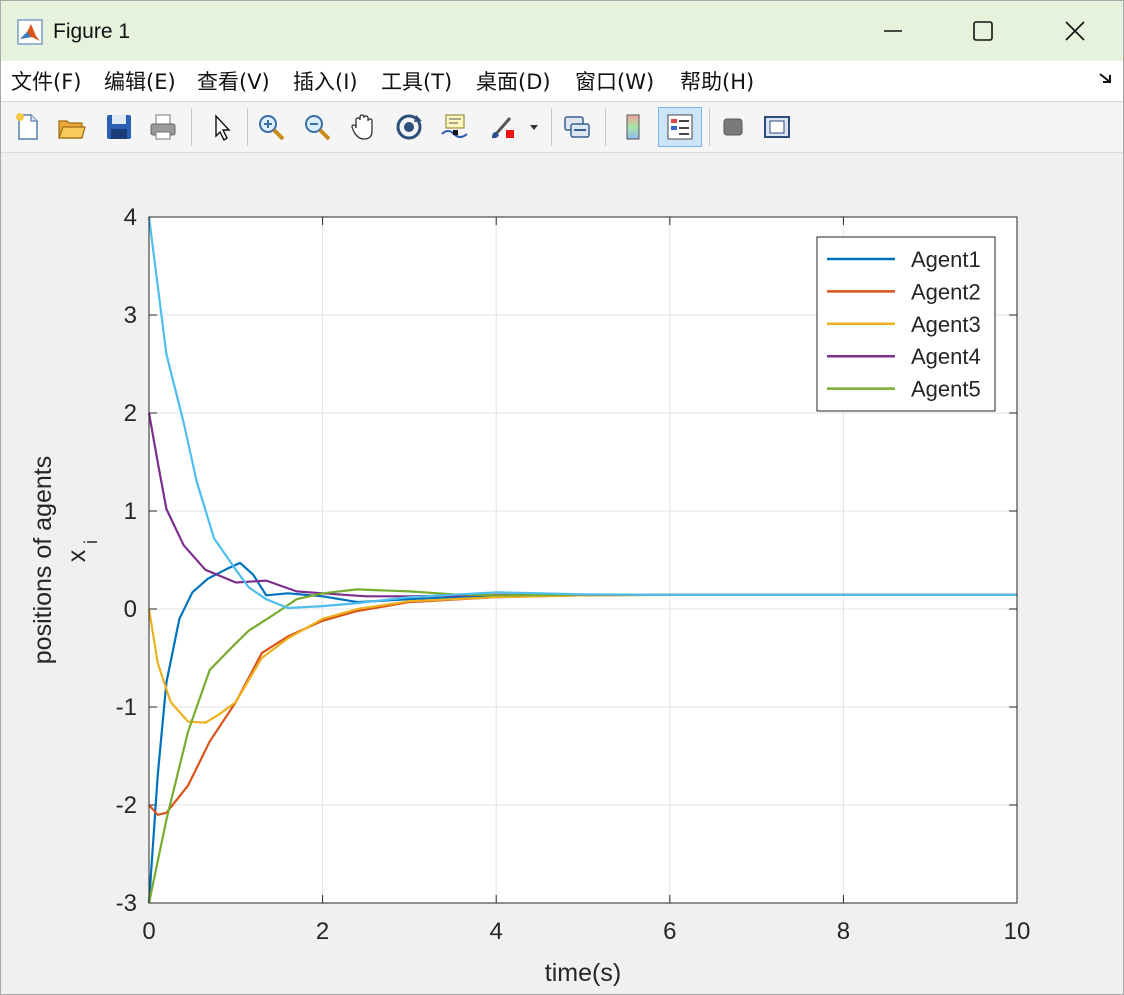 The width and height of the screenshot is (1124, 995). I want to click on x-tick-label: 8, so click(843, 931).